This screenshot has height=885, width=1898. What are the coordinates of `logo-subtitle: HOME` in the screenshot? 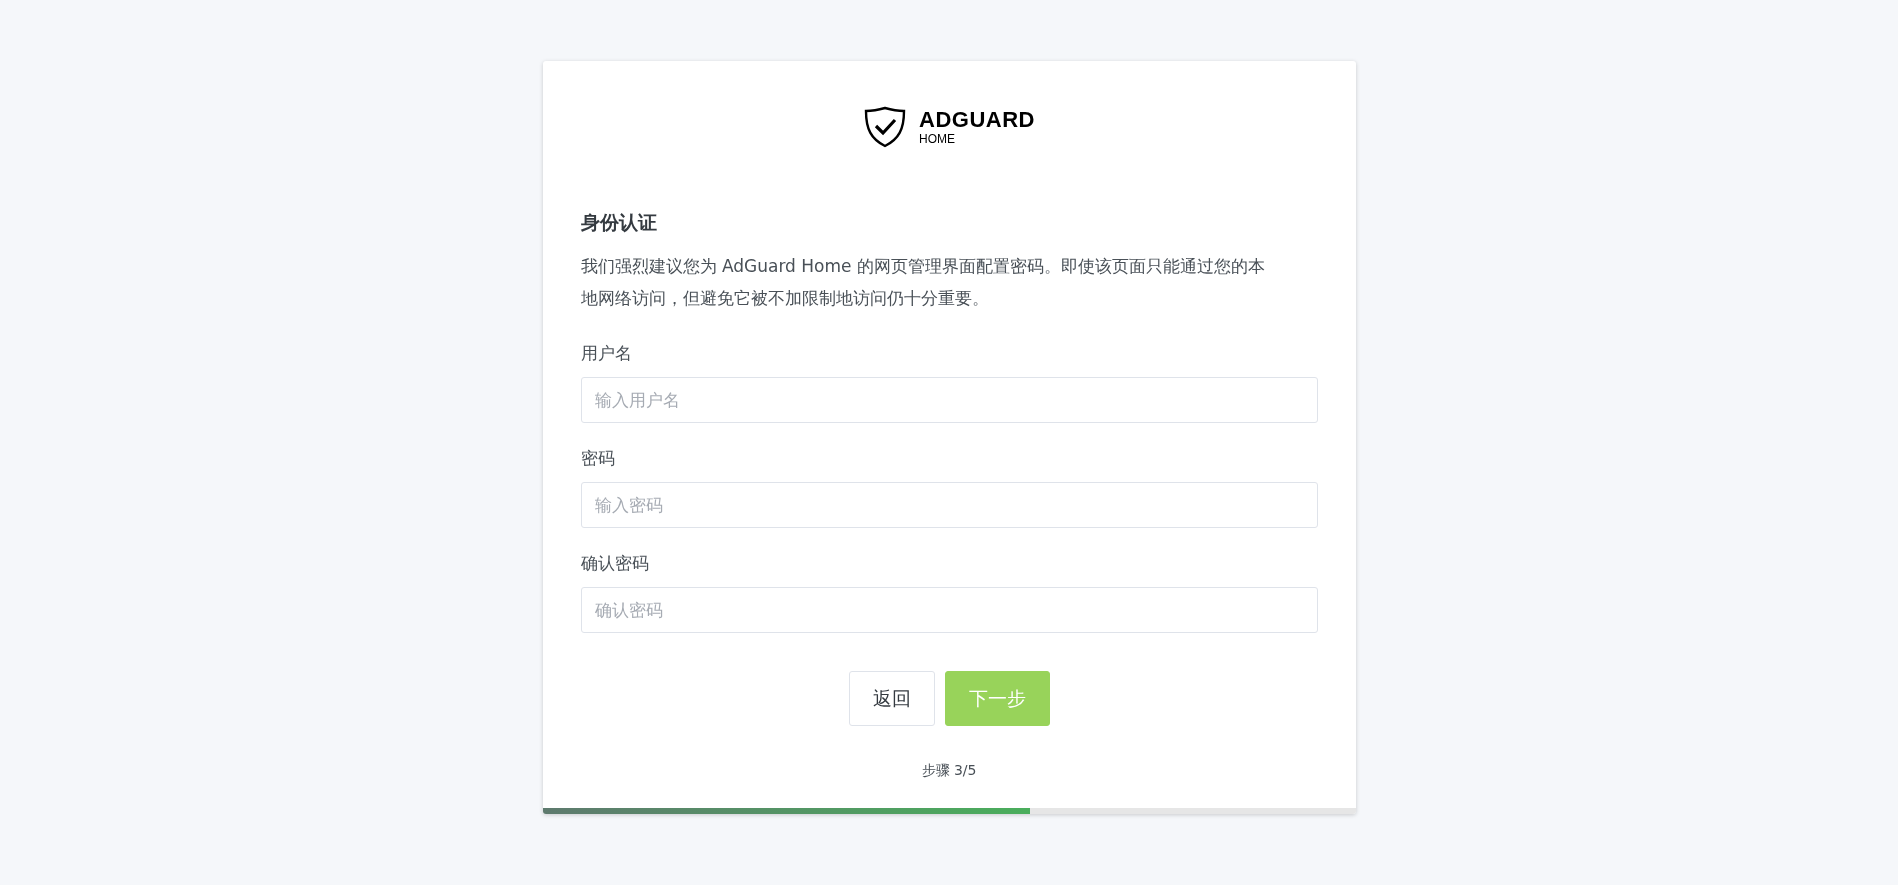 It's located at (937, 139).